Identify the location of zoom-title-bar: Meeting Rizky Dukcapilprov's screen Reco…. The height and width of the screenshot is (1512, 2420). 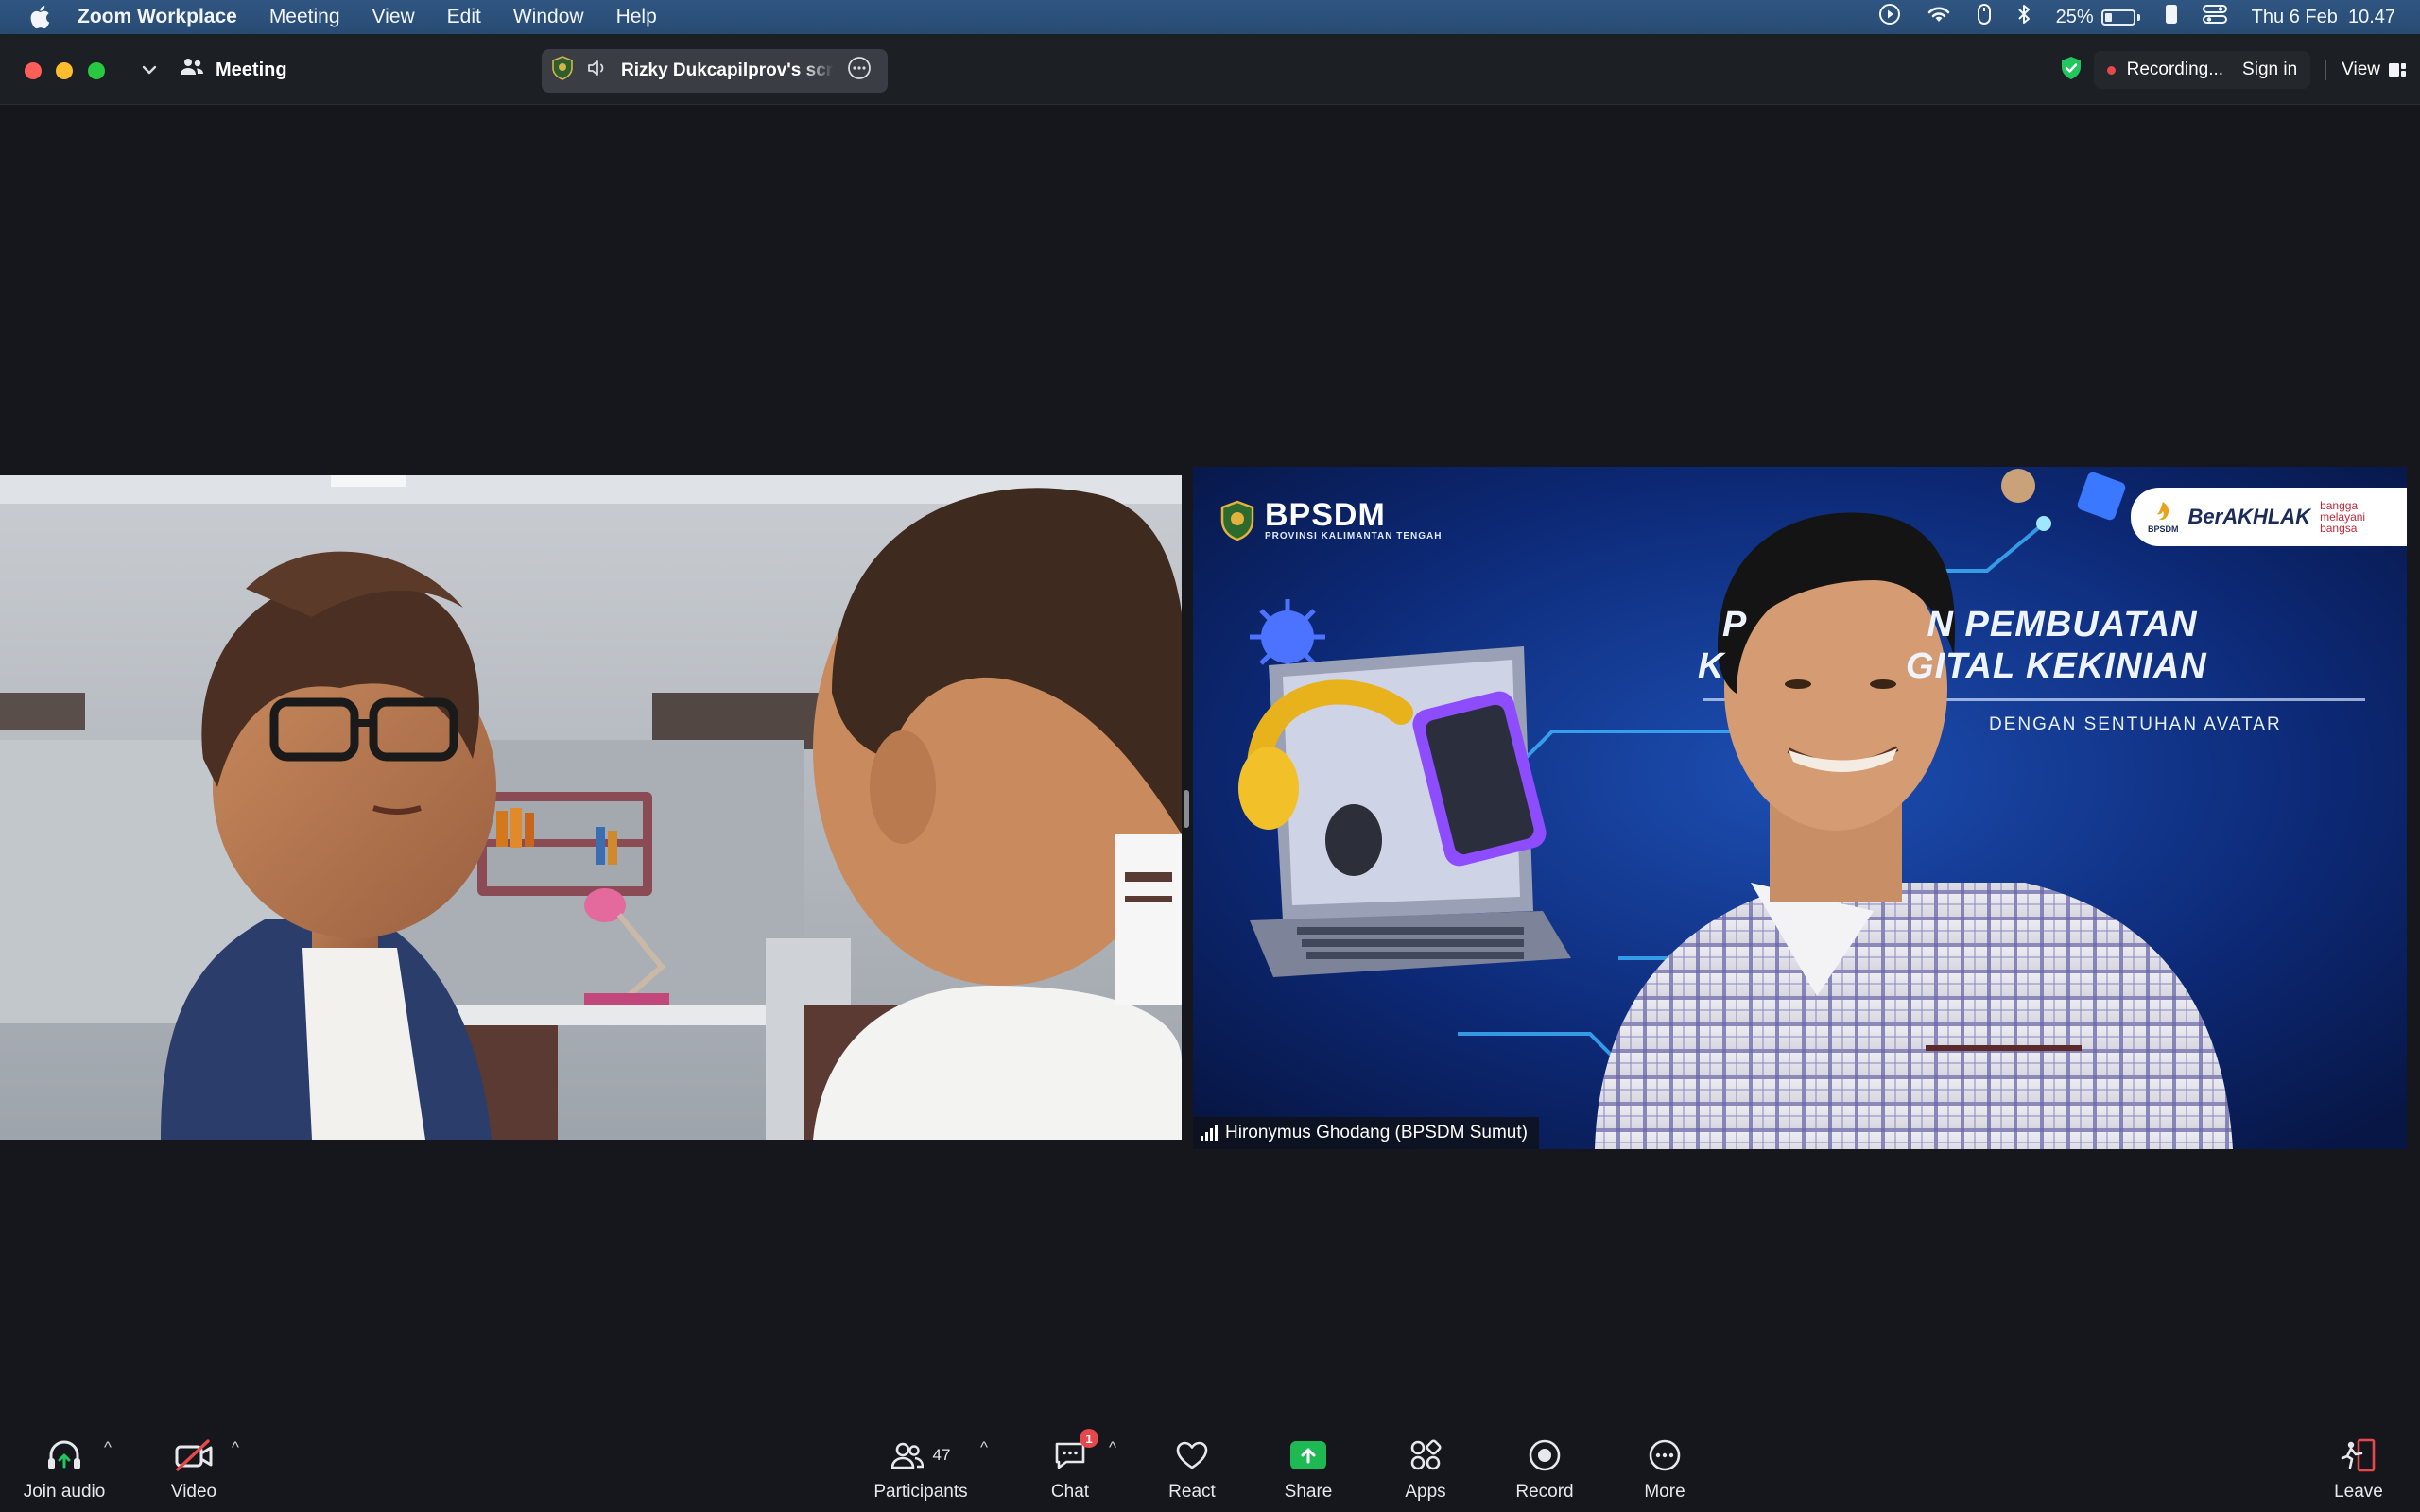
(1210, 69).